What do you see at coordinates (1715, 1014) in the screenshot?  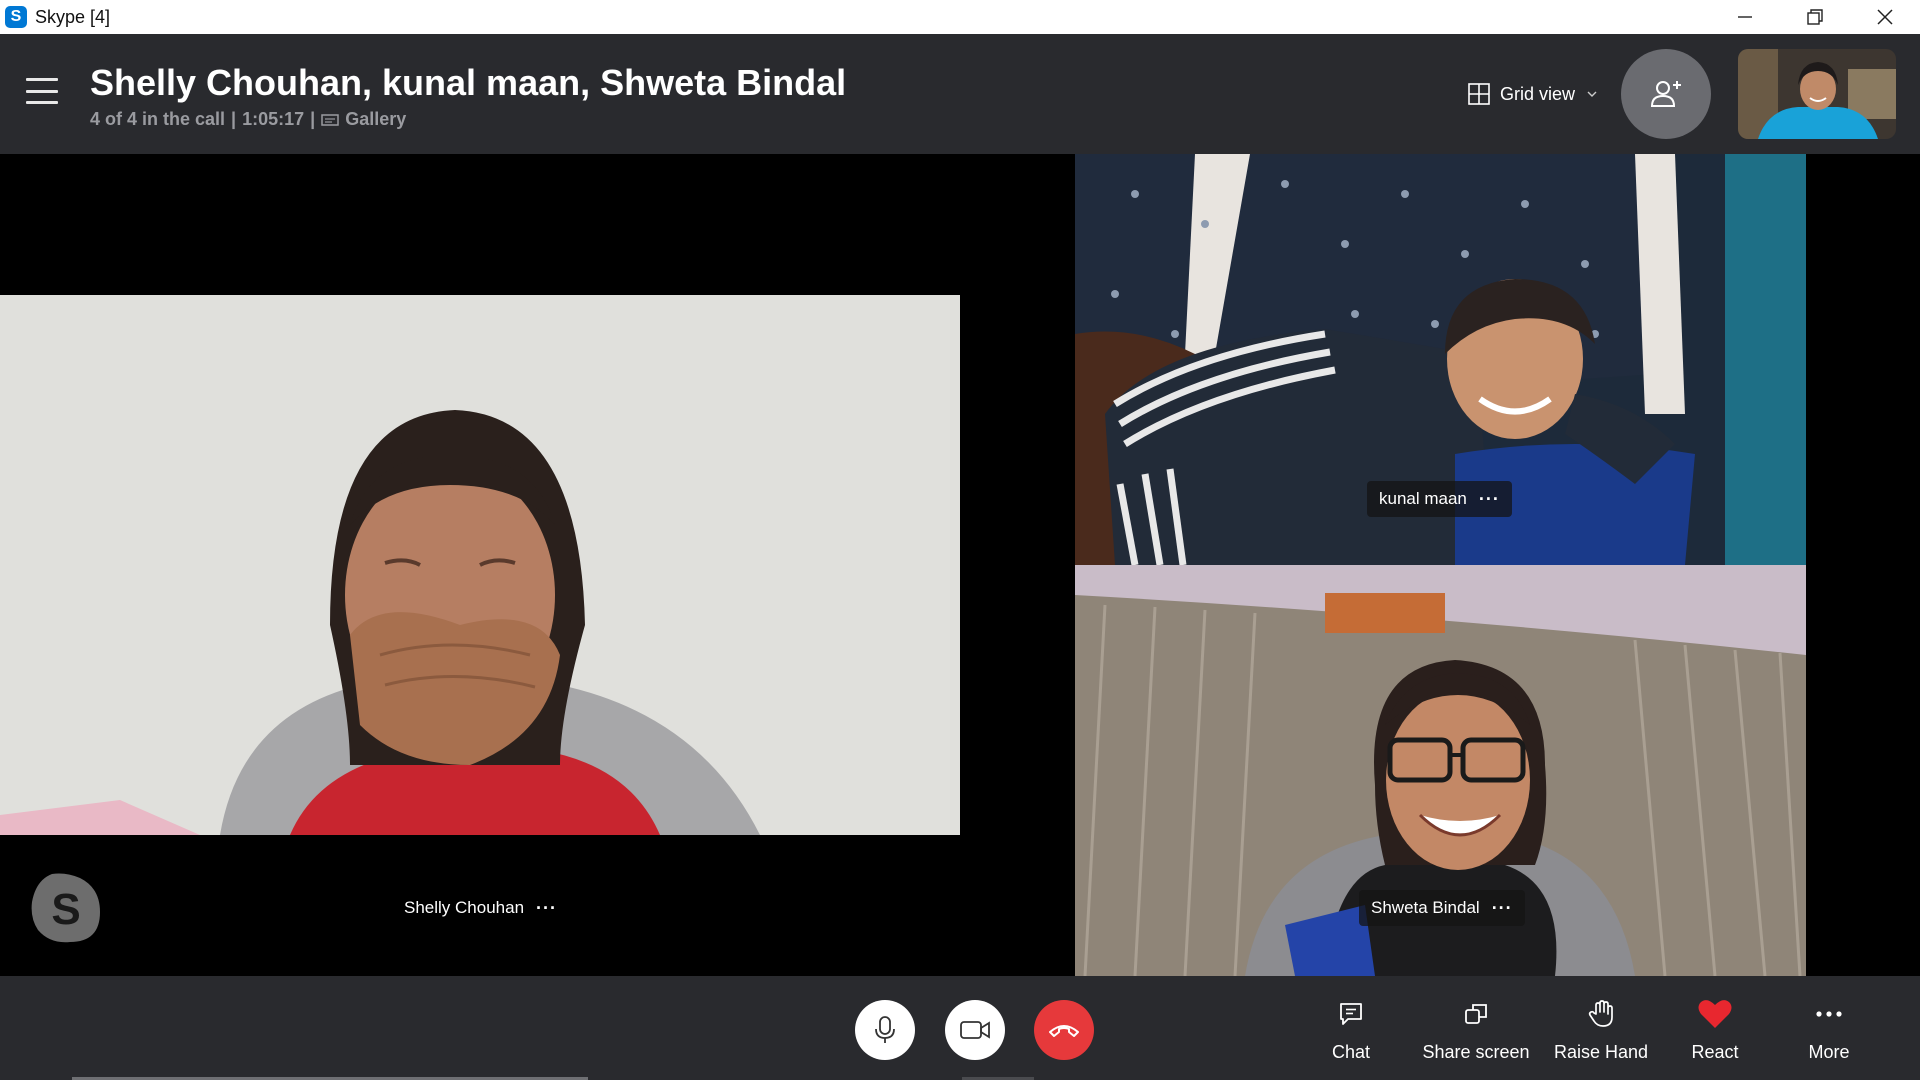 I see `heart-icon` at bounding box center [1715, 1014].